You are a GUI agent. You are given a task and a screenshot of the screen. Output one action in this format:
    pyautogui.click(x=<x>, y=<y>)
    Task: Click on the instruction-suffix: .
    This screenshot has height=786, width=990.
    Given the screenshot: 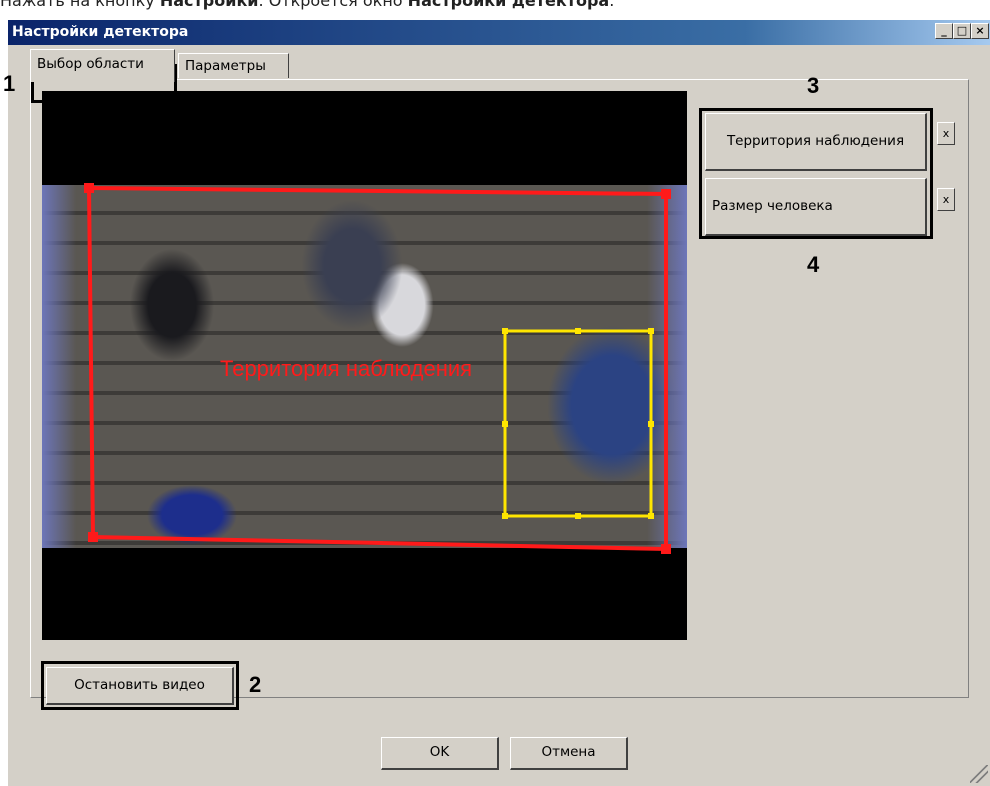 What is the action you would take?
    pyautogui.click(x=612, y=5)
    